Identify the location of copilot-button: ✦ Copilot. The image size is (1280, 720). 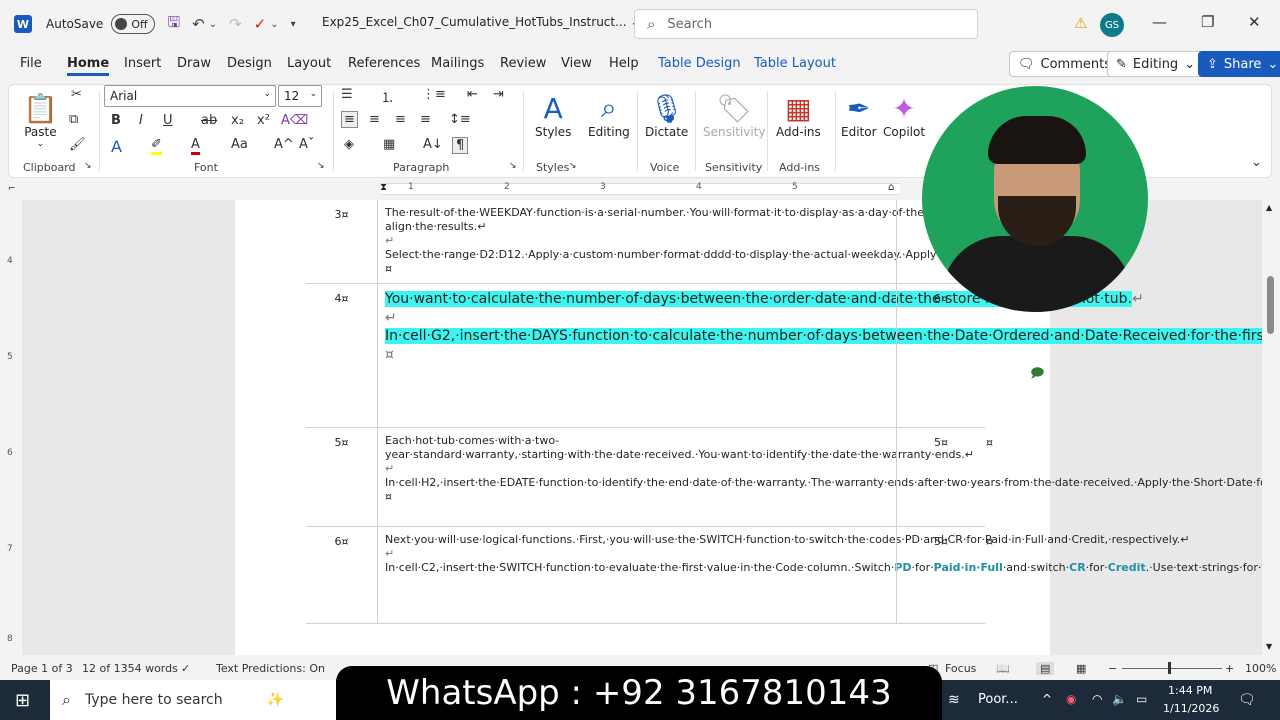
(904, 113).